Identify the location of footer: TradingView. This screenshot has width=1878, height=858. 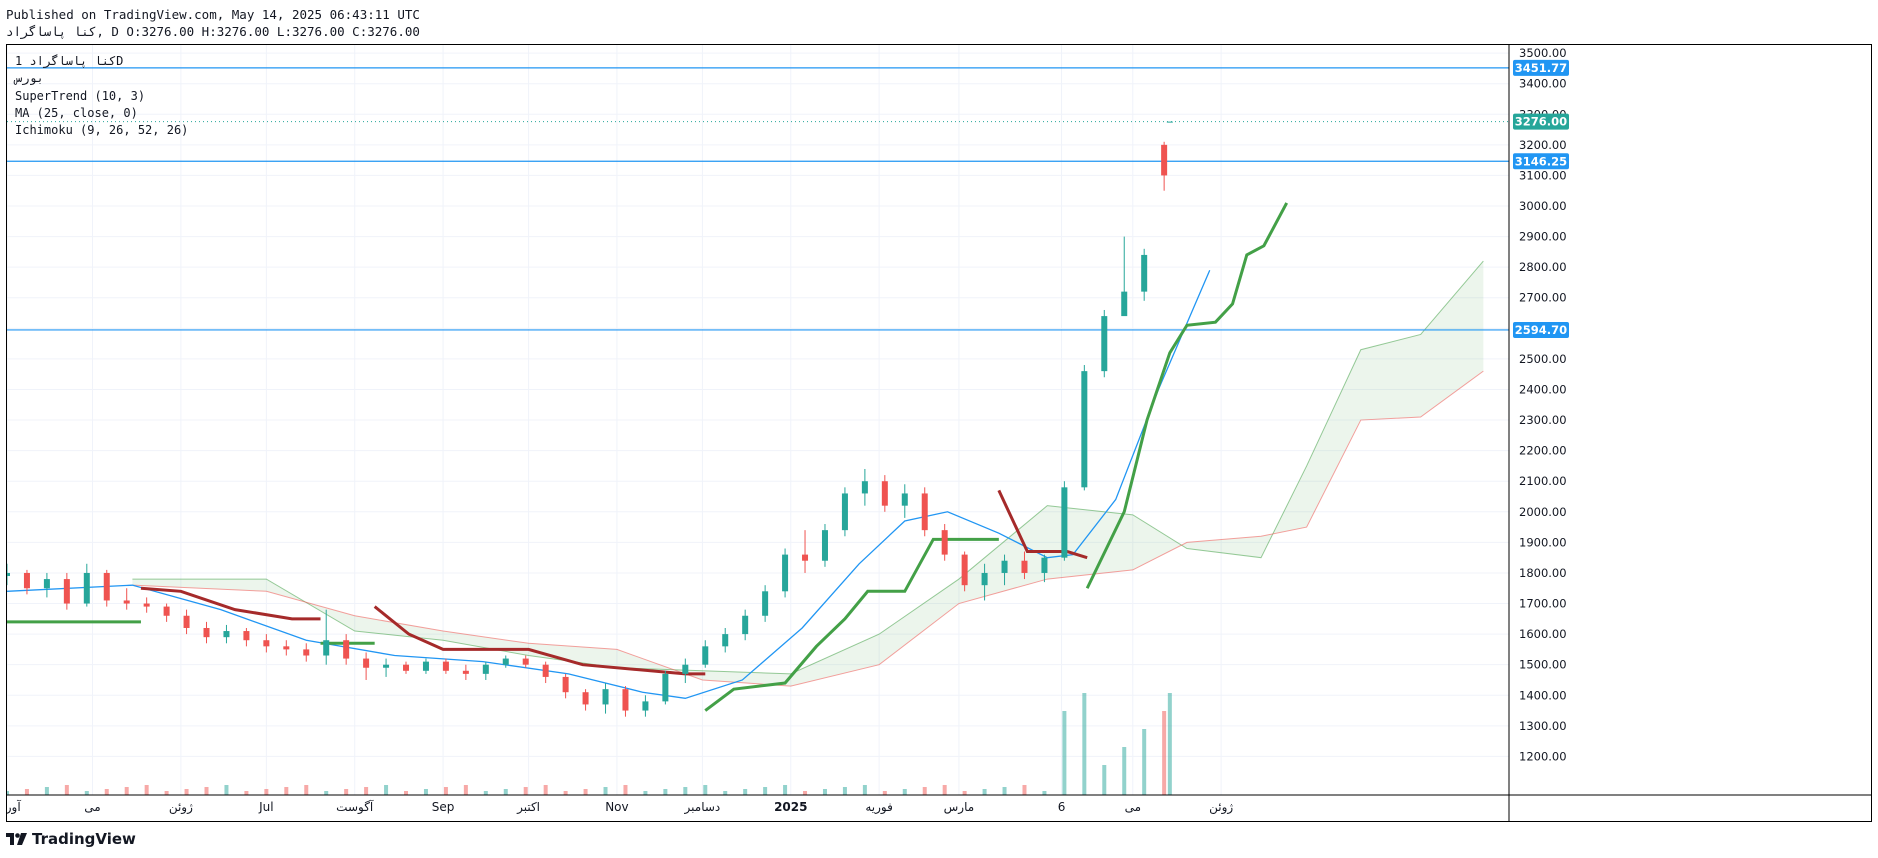
(71, 839).